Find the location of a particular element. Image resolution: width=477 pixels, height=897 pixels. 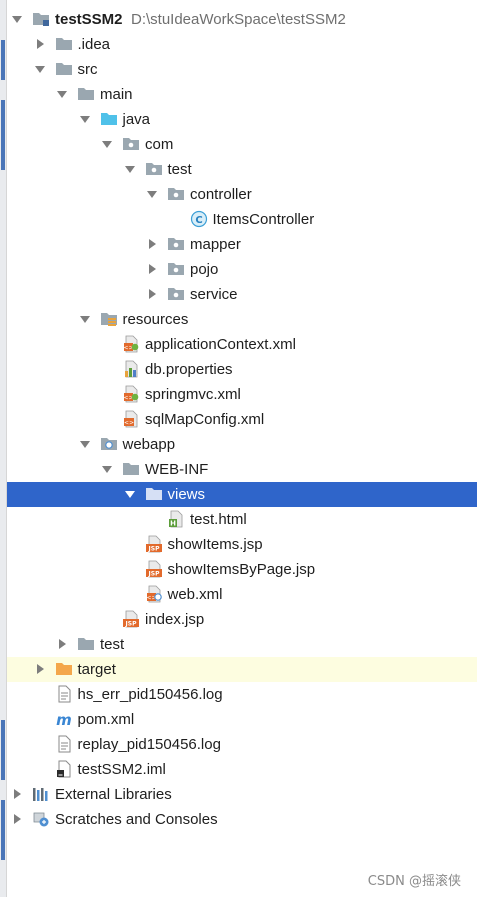

tree-item-label: pom.xml is located at coordinates (106, 719).